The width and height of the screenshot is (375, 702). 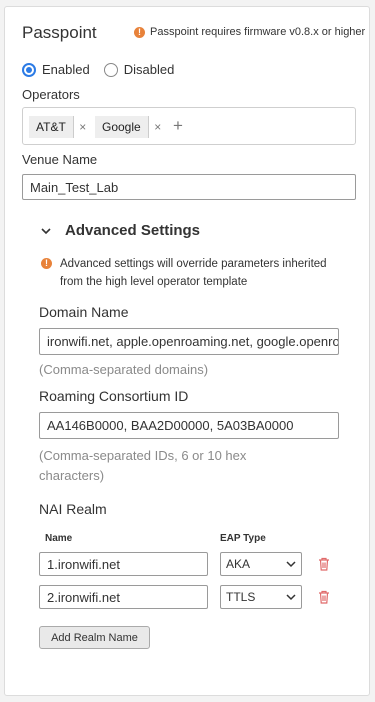 What do you see at coordinates (178, 126) in the screenshot?
I see `plus-icon: +` at bounding box center [178, 126].